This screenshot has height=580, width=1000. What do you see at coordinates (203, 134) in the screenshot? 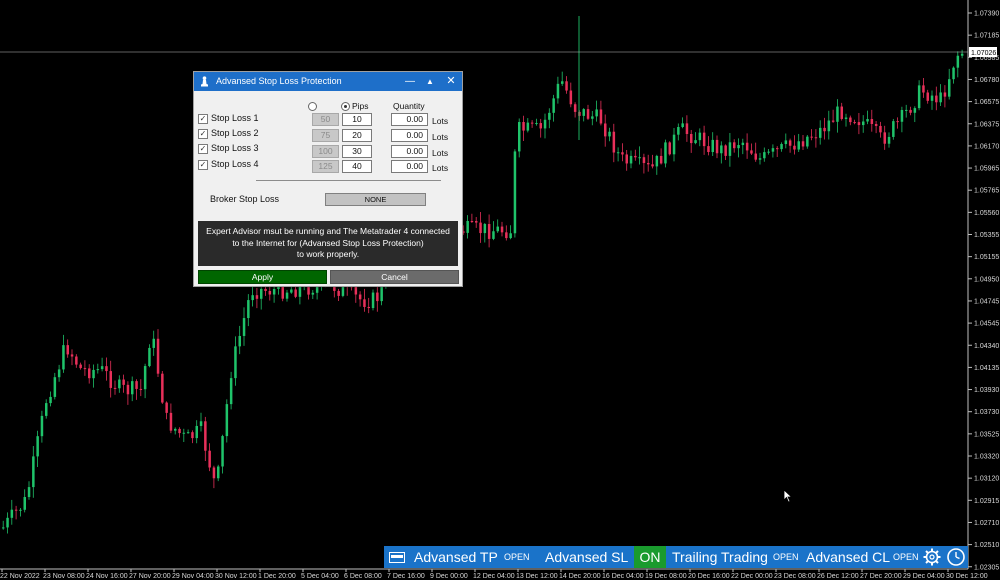
I see `stop-loss-2-checkbox: ✓` at bounding box center [203, 134].